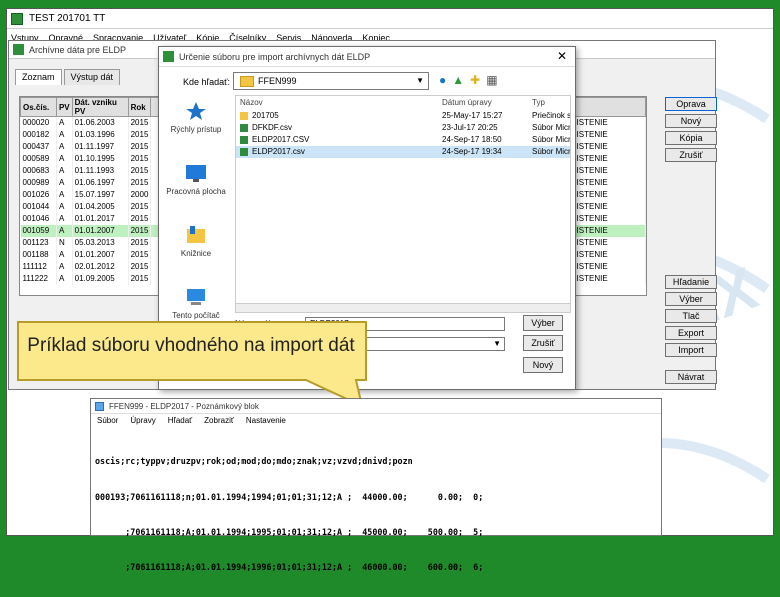  I want to click on place-label: Pracovná plocha, so click(196, 191).